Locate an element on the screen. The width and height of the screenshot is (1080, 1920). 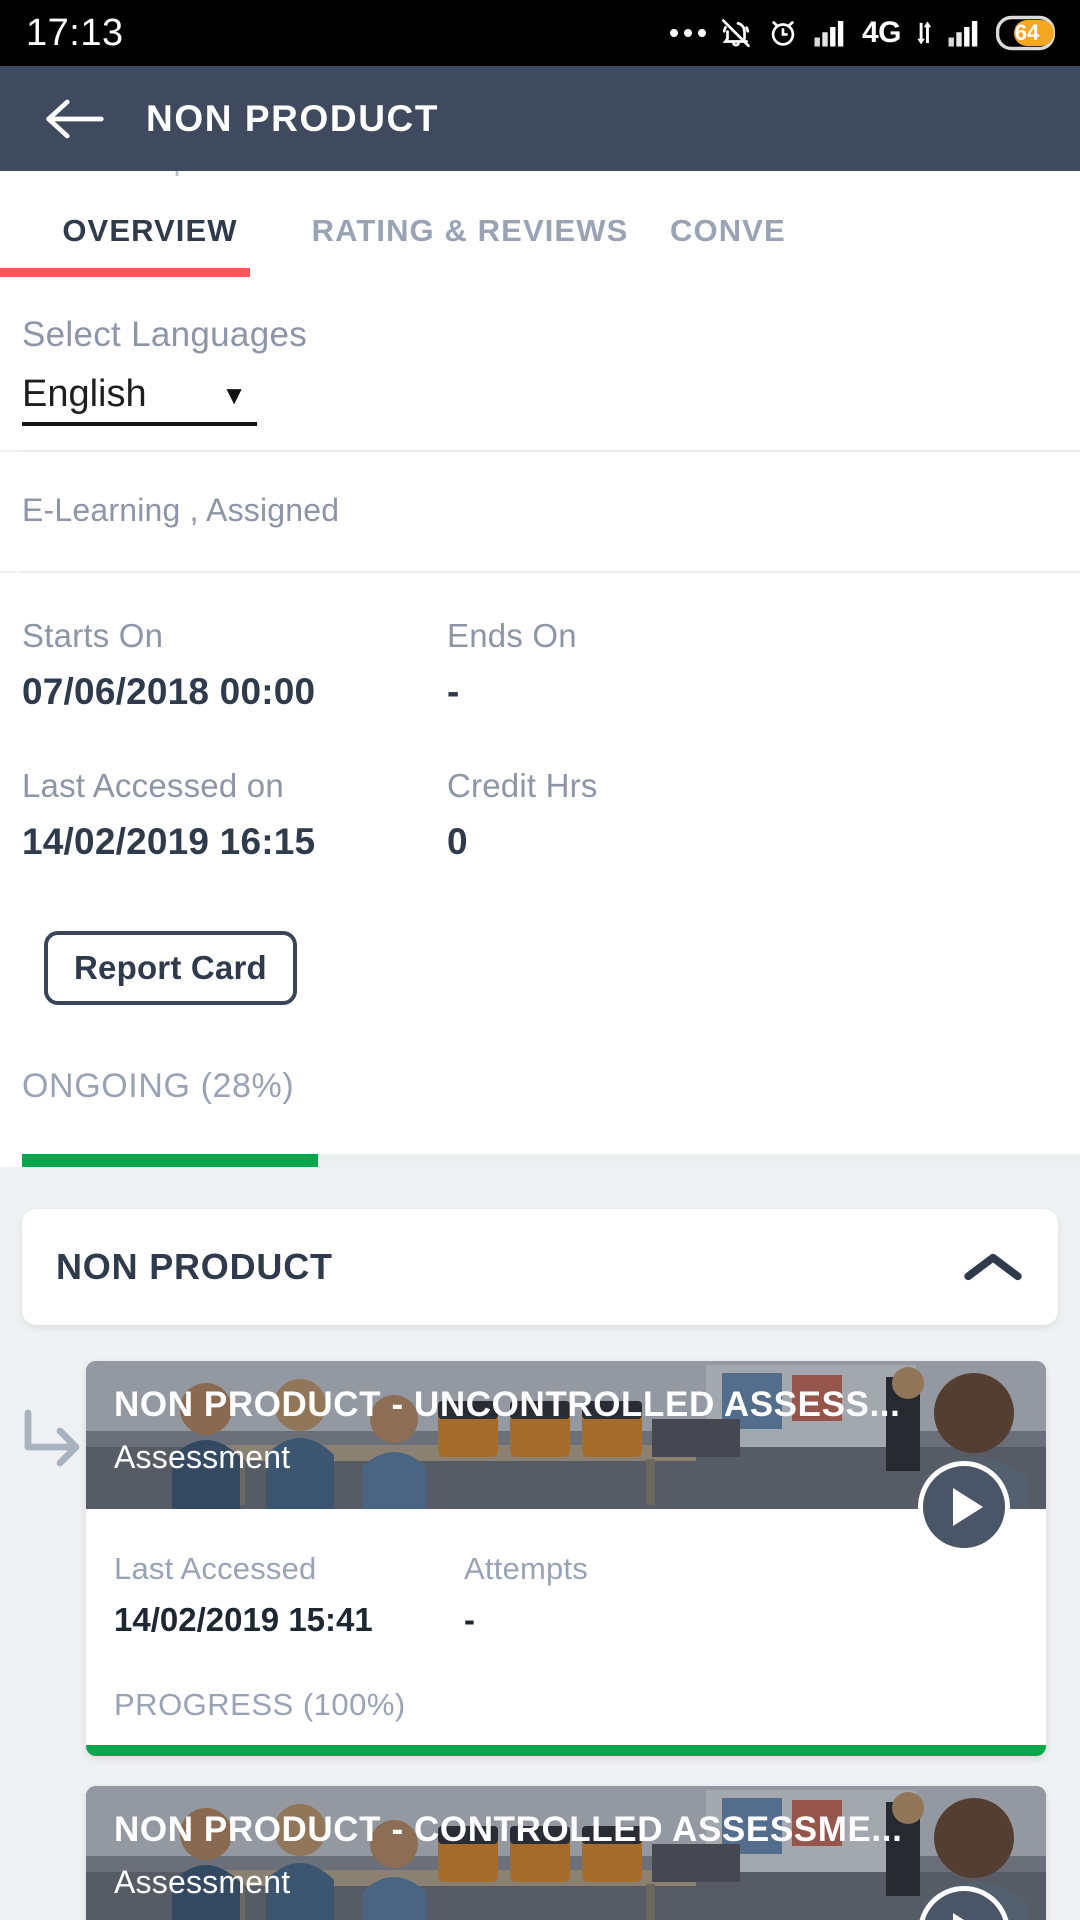
status-bar-clock: 17:13 is located at coordinates (75, 32).